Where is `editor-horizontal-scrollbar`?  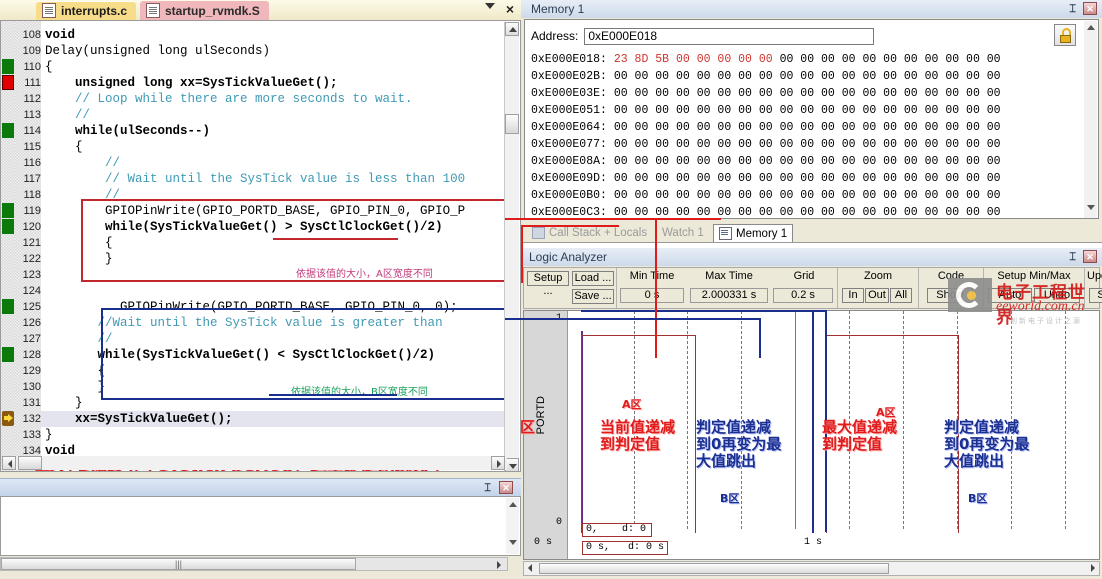
editor-horizontal-scrollbar is located at coordinates (254, 463).